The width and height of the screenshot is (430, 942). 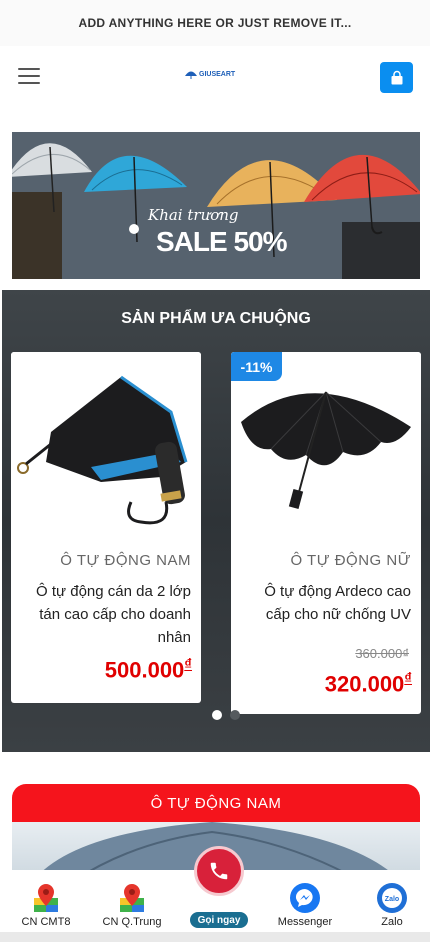 What do you see at coordinates (219, 920) in the screenshot?
I see `call-now-label: Gọi ngay` at bounding box center [219, 920].